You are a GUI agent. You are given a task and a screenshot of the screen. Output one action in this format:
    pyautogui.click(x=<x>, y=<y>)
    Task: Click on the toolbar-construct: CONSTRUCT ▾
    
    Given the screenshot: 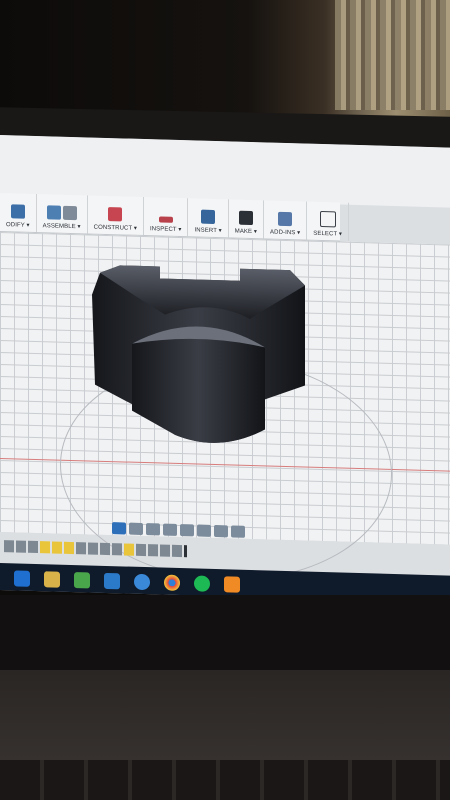 What is the action you would take?
    pyautogui.click(x=115, y=215)
    